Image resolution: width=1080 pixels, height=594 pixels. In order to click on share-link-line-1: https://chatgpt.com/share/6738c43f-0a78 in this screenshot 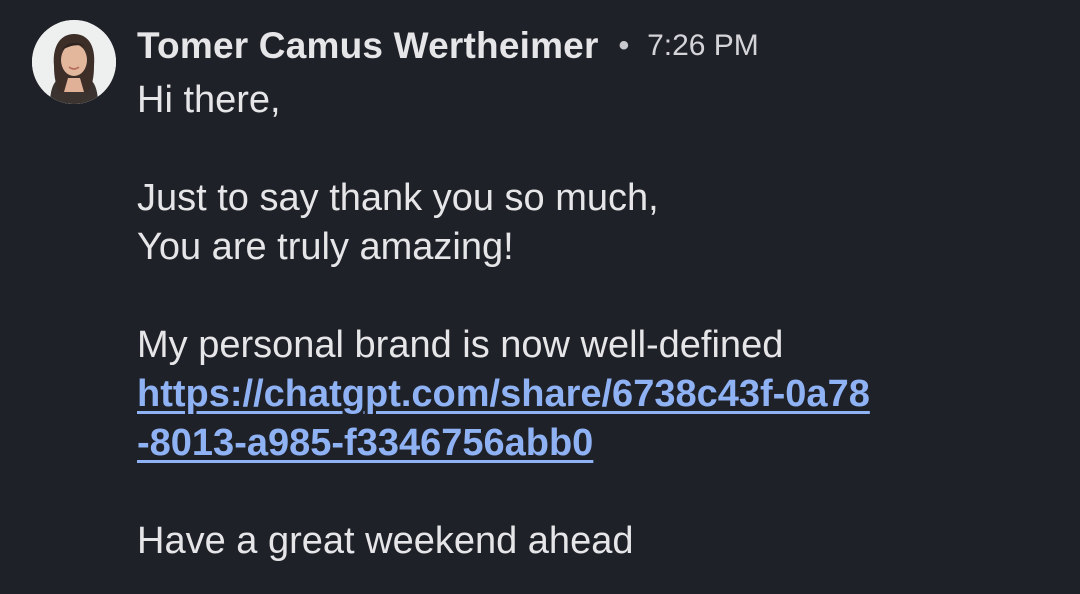, I will do `click(587, 394)`.